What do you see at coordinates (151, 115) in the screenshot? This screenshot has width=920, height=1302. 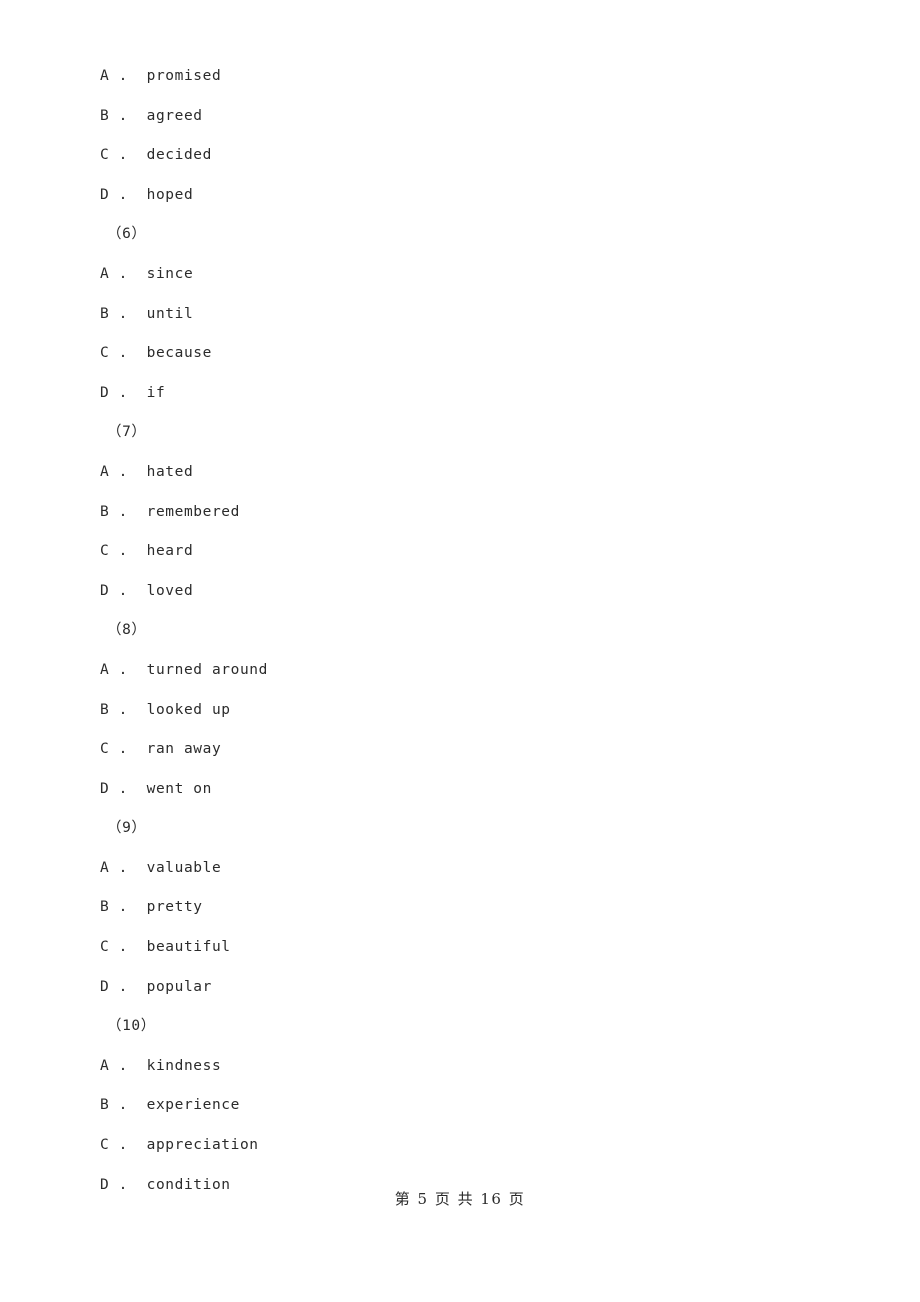 I see `answer-option: B . agreed` at bounding box center [151, 115].